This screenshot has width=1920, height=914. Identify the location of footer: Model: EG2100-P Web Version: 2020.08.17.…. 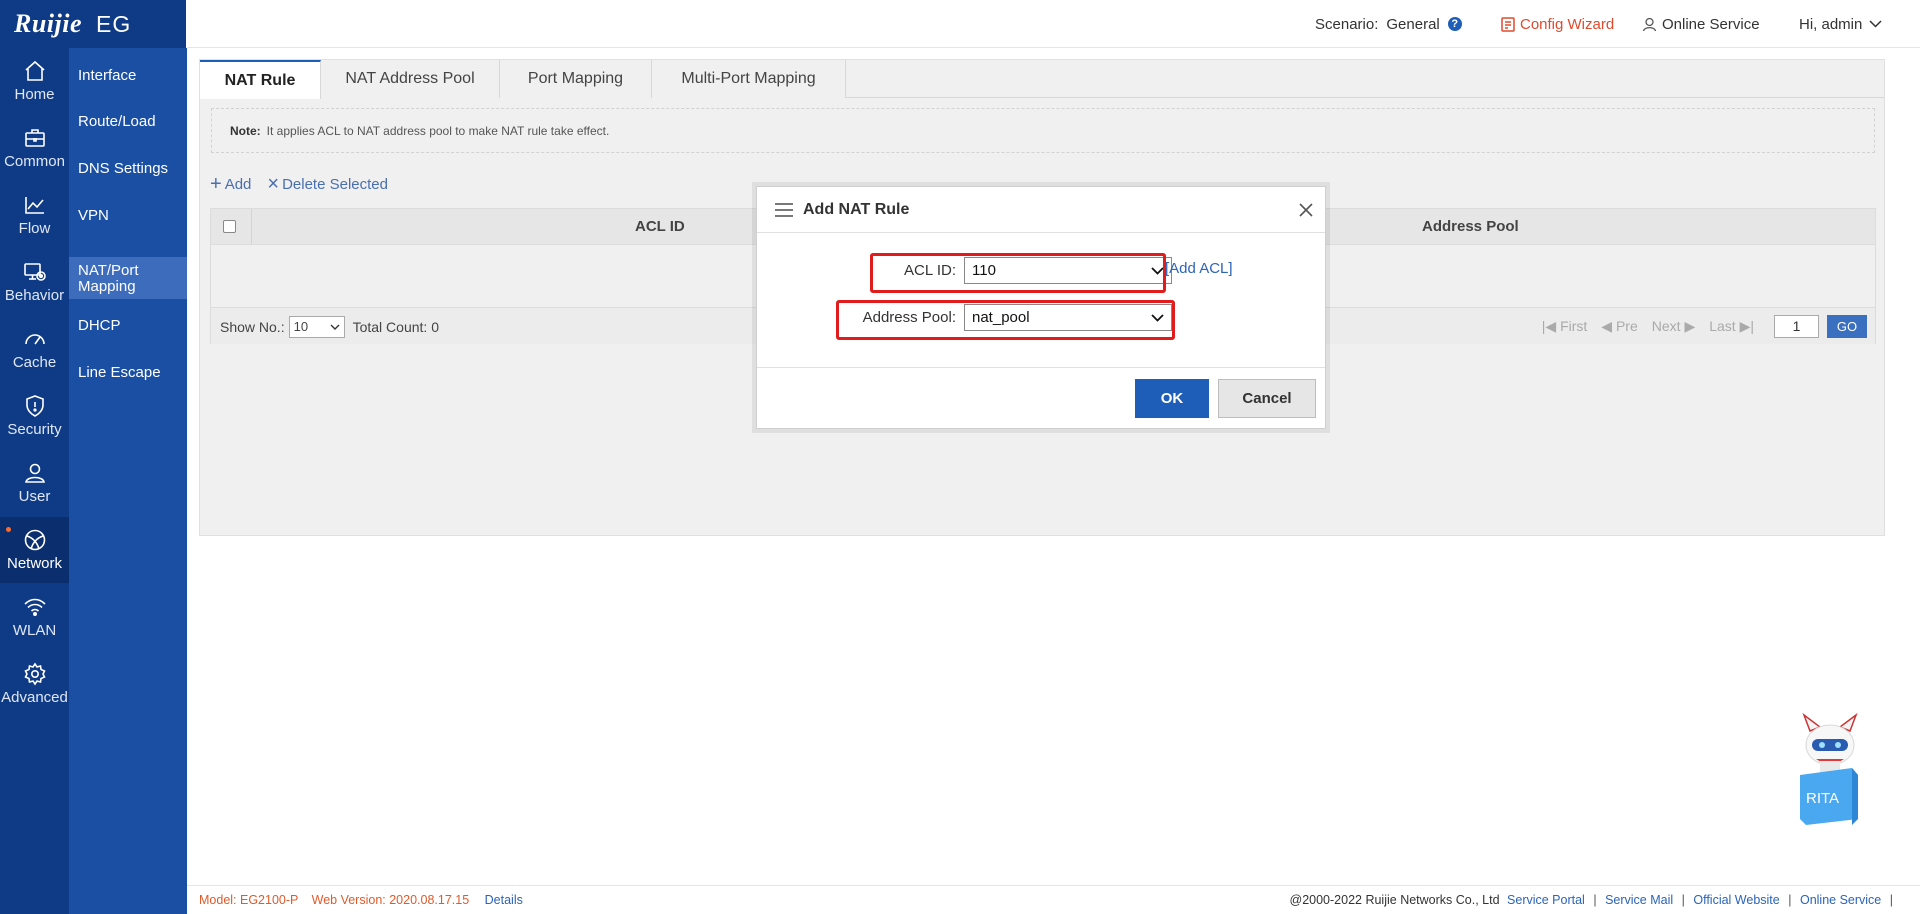
(1053, 899).